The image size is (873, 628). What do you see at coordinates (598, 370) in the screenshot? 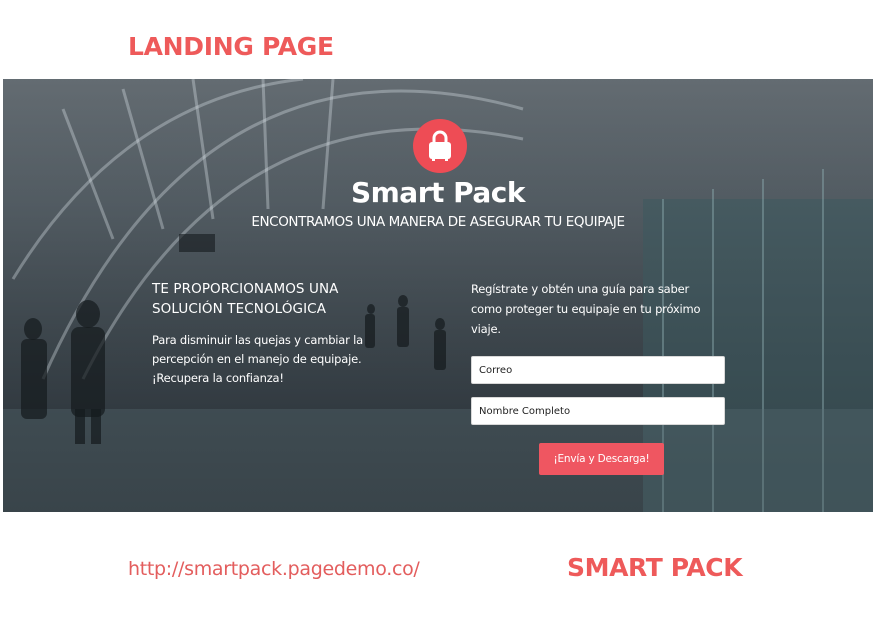
I see `email-field` at bounding box center [598, 370].